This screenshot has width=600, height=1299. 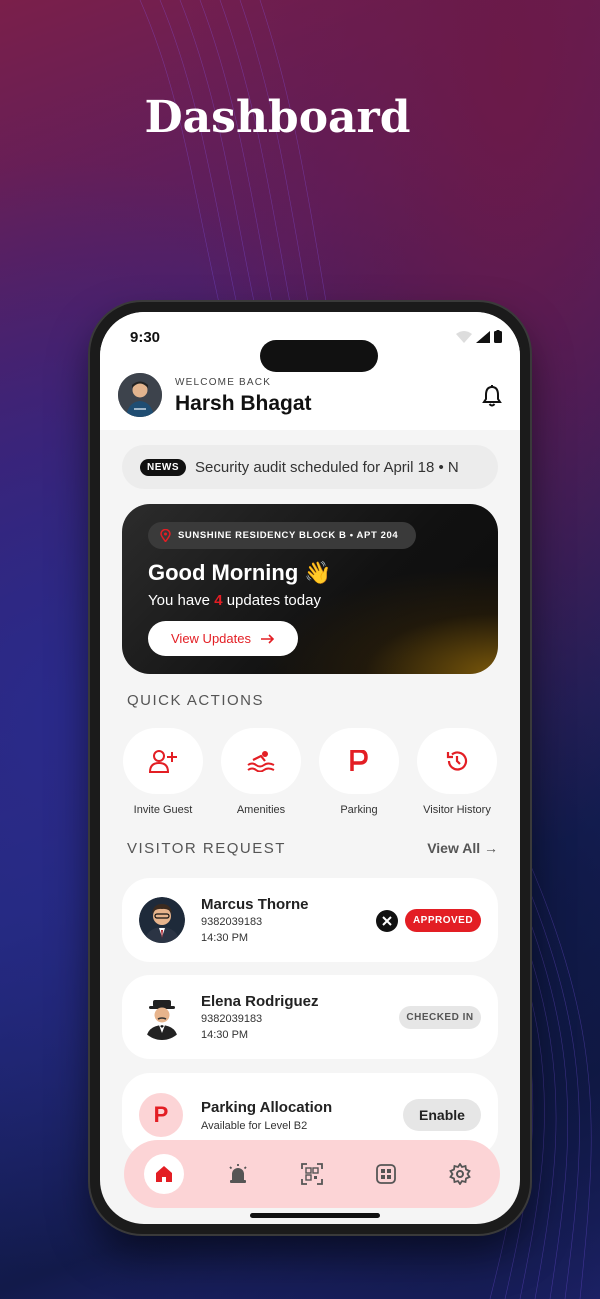 I want to click on grid-icon, so click(x=386, y=1174).